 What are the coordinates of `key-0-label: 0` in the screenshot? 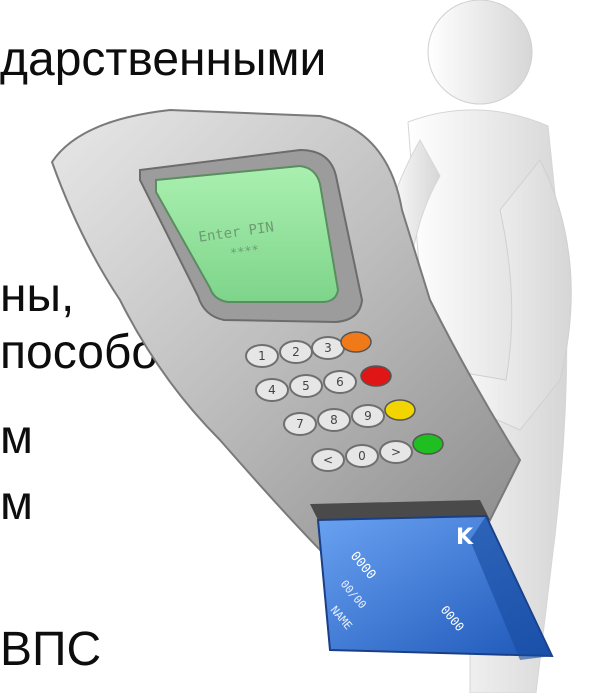 It's located at (362, 456).